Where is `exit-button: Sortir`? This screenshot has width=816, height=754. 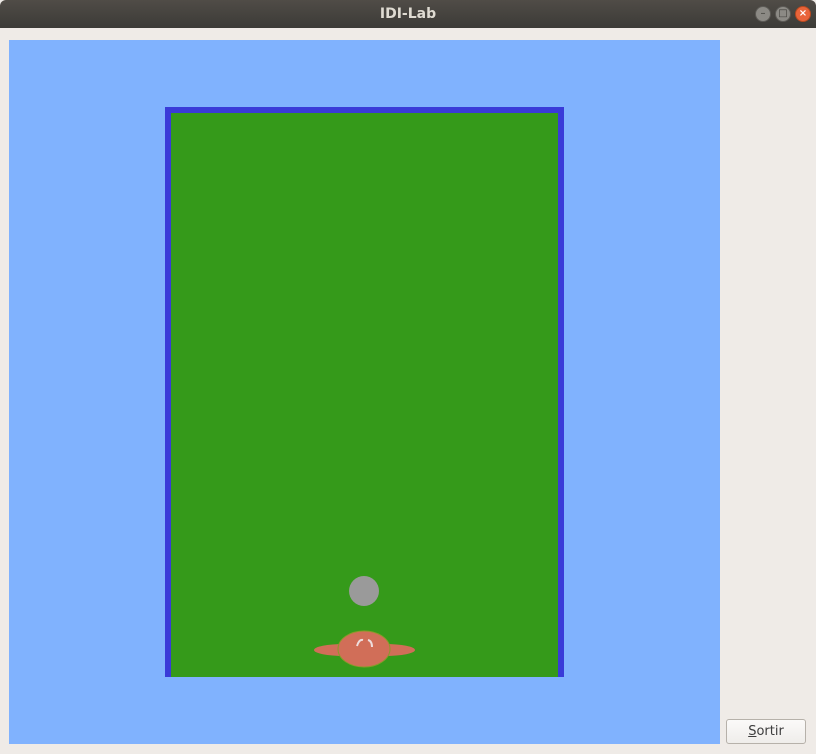 exit-button: Sortir is located at coordinates (766, 731).